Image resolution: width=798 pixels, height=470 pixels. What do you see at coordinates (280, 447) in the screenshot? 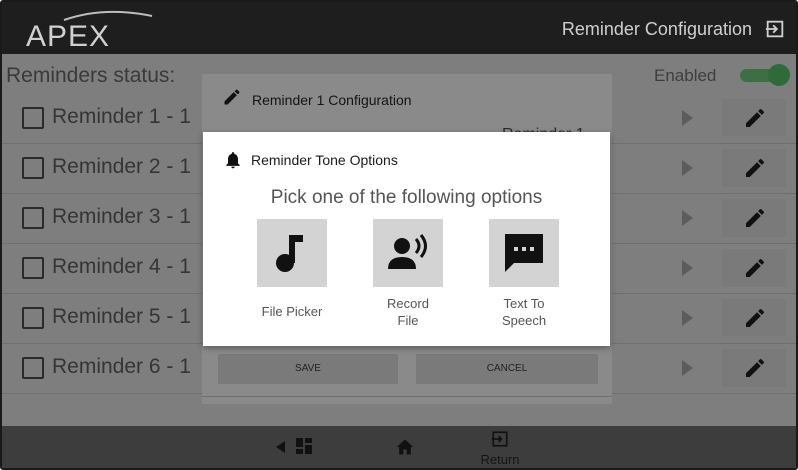
I see `back-icon` at bounding box center [280, 447].